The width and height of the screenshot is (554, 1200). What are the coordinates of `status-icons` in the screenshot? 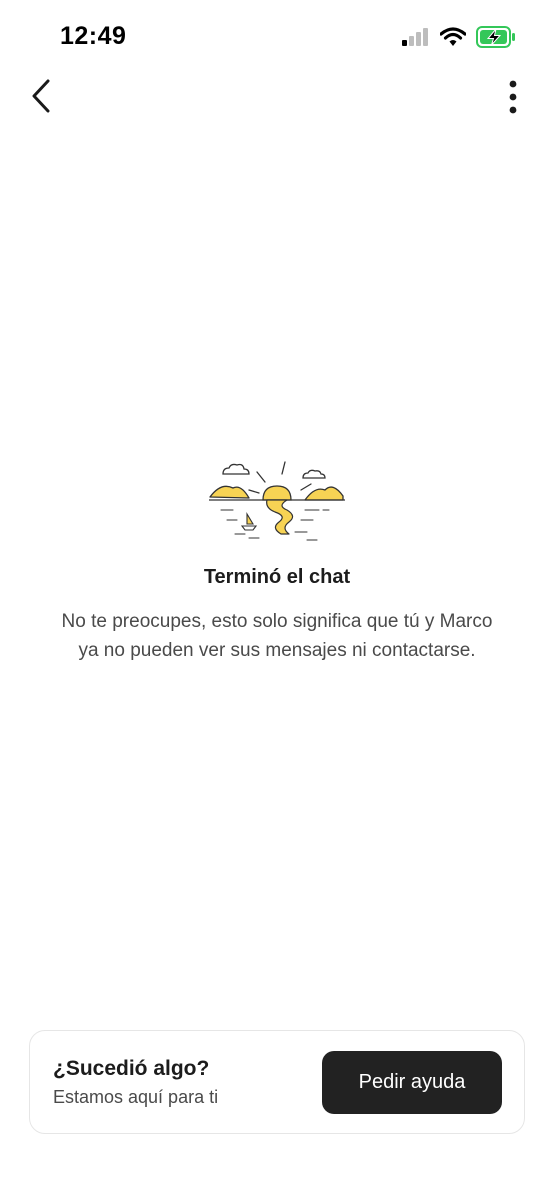 It's located at (459, 39).